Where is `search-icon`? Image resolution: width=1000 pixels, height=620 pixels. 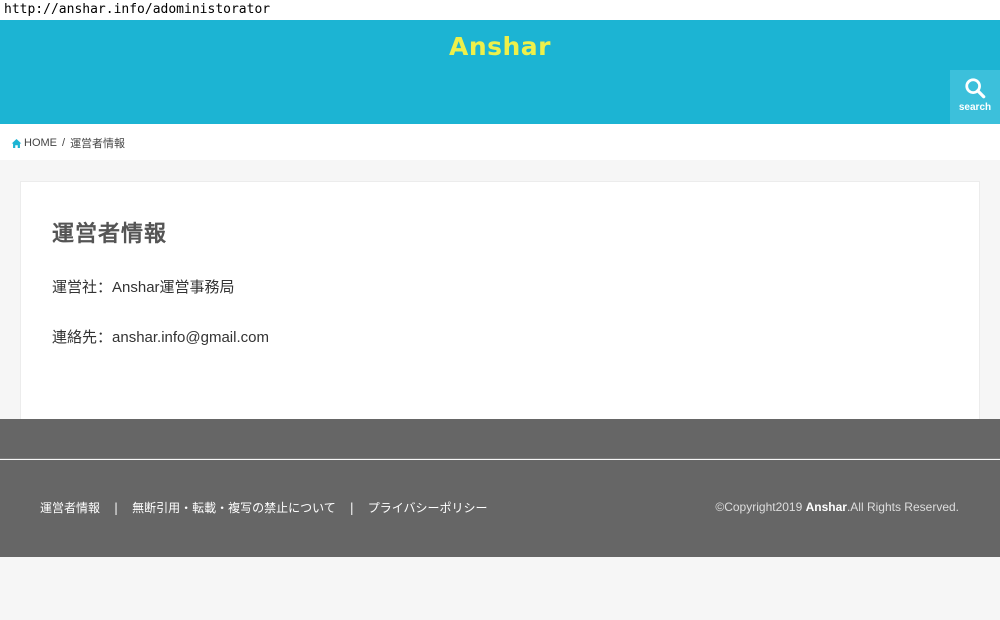
search-icon is located at coordinates (975, 88).